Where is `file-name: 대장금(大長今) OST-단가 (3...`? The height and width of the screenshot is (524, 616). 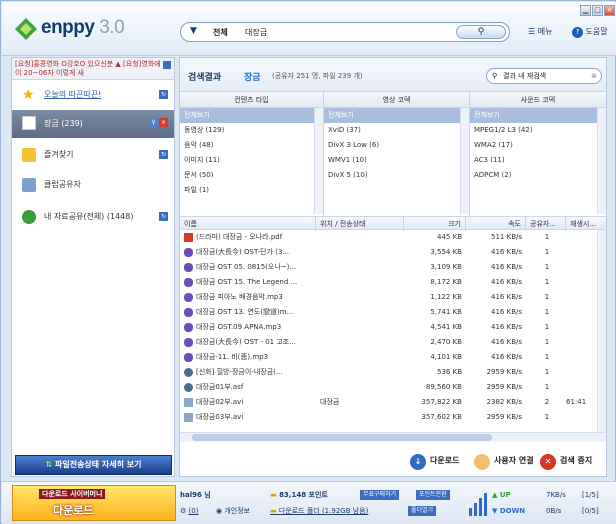
file-name: 대장금(大長今) OST-단가 (3... is located at coordinates (243, 252).